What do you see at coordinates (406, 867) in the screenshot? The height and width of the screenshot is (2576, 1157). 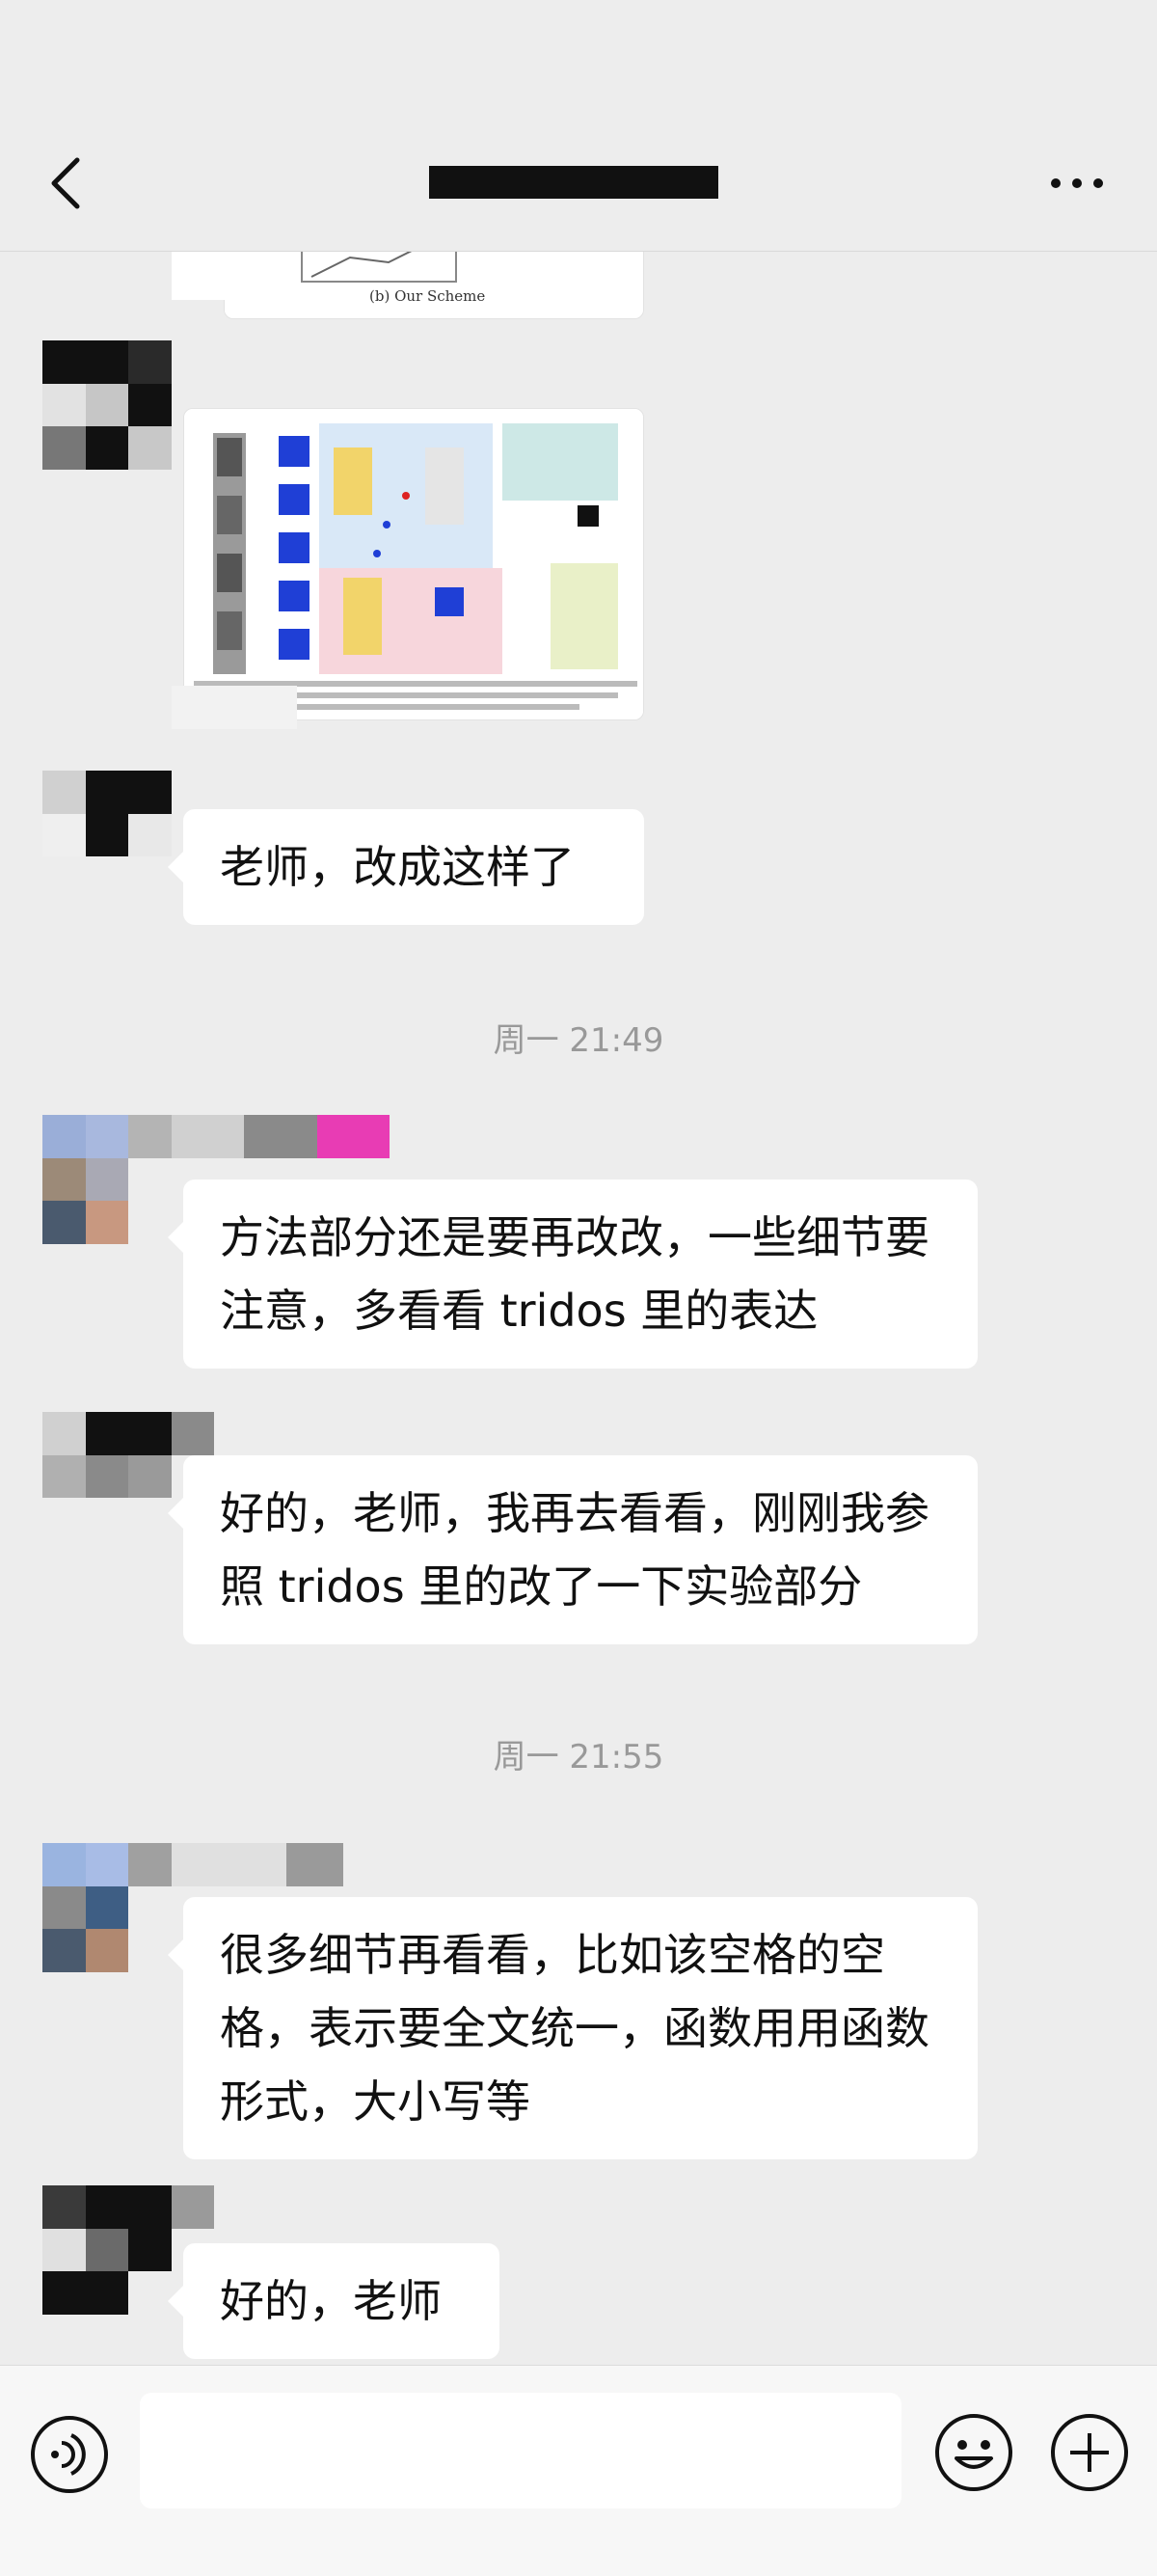 I see `message-bubble: 老师，改成这样了` at bounding box center [406, 867].